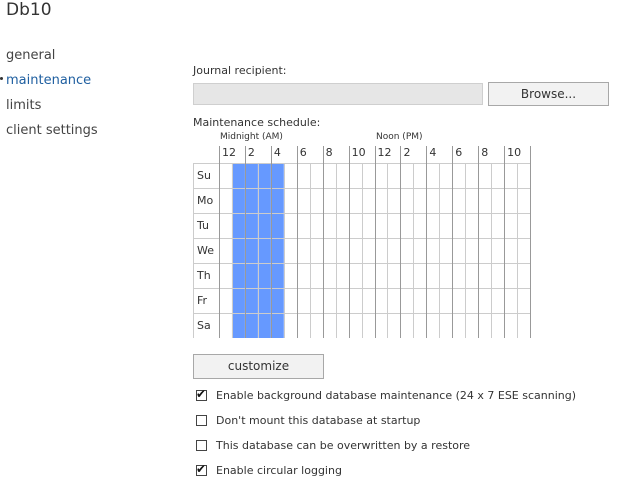 Image resolution: width=624 pixels, height=497 pixels. Describe the element at coordinates (205, 250) in the screenshot. I see `day-label: We` at that location.